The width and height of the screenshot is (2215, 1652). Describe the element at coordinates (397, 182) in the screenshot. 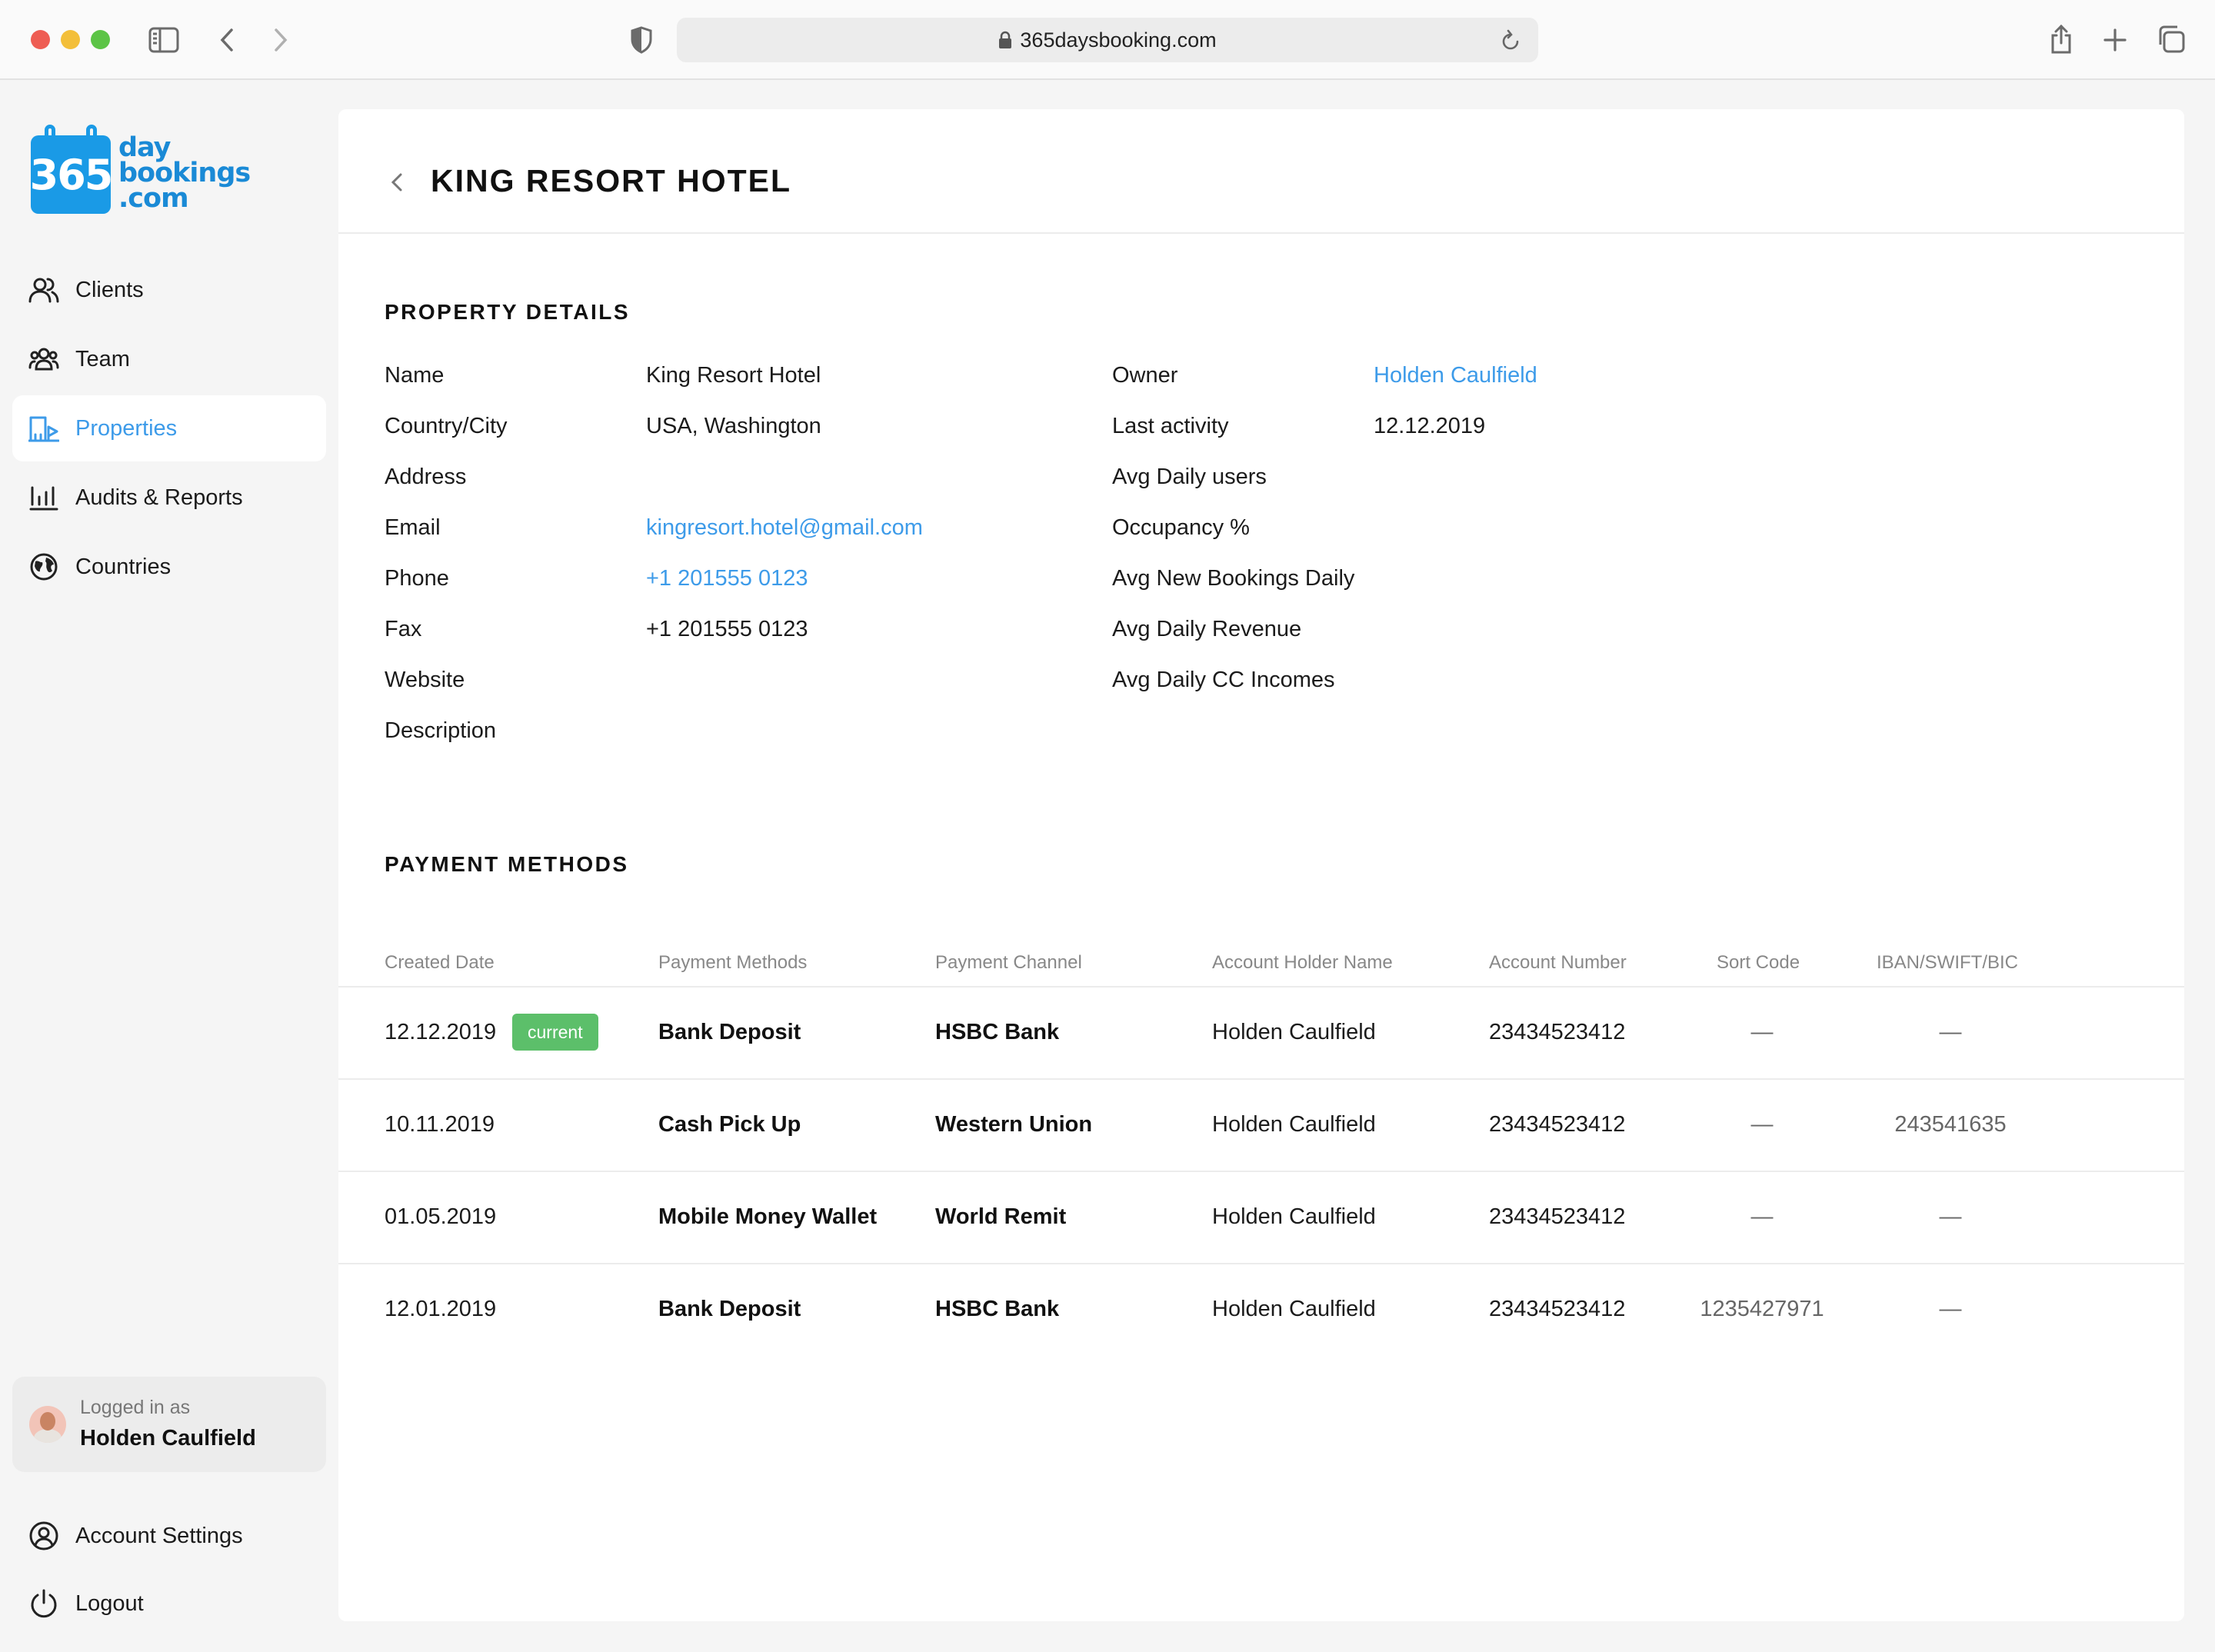

I see `back-chevron-icon` at that location.